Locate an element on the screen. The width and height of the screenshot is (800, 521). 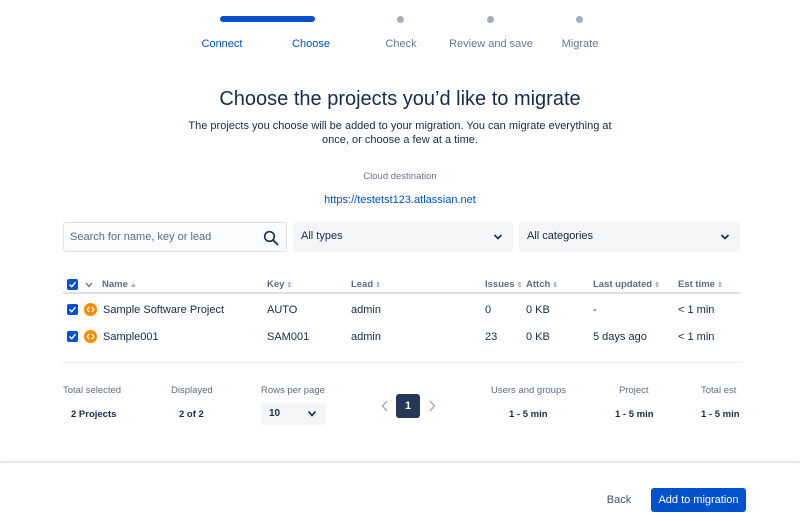
column-header-name: Name ▲ is located at coordinates (119, 284).